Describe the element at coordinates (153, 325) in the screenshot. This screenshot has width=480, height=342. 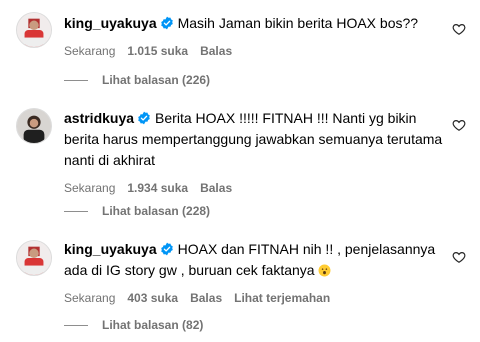
I see `view-replies-label: Lihat balasan (82)` at that location.